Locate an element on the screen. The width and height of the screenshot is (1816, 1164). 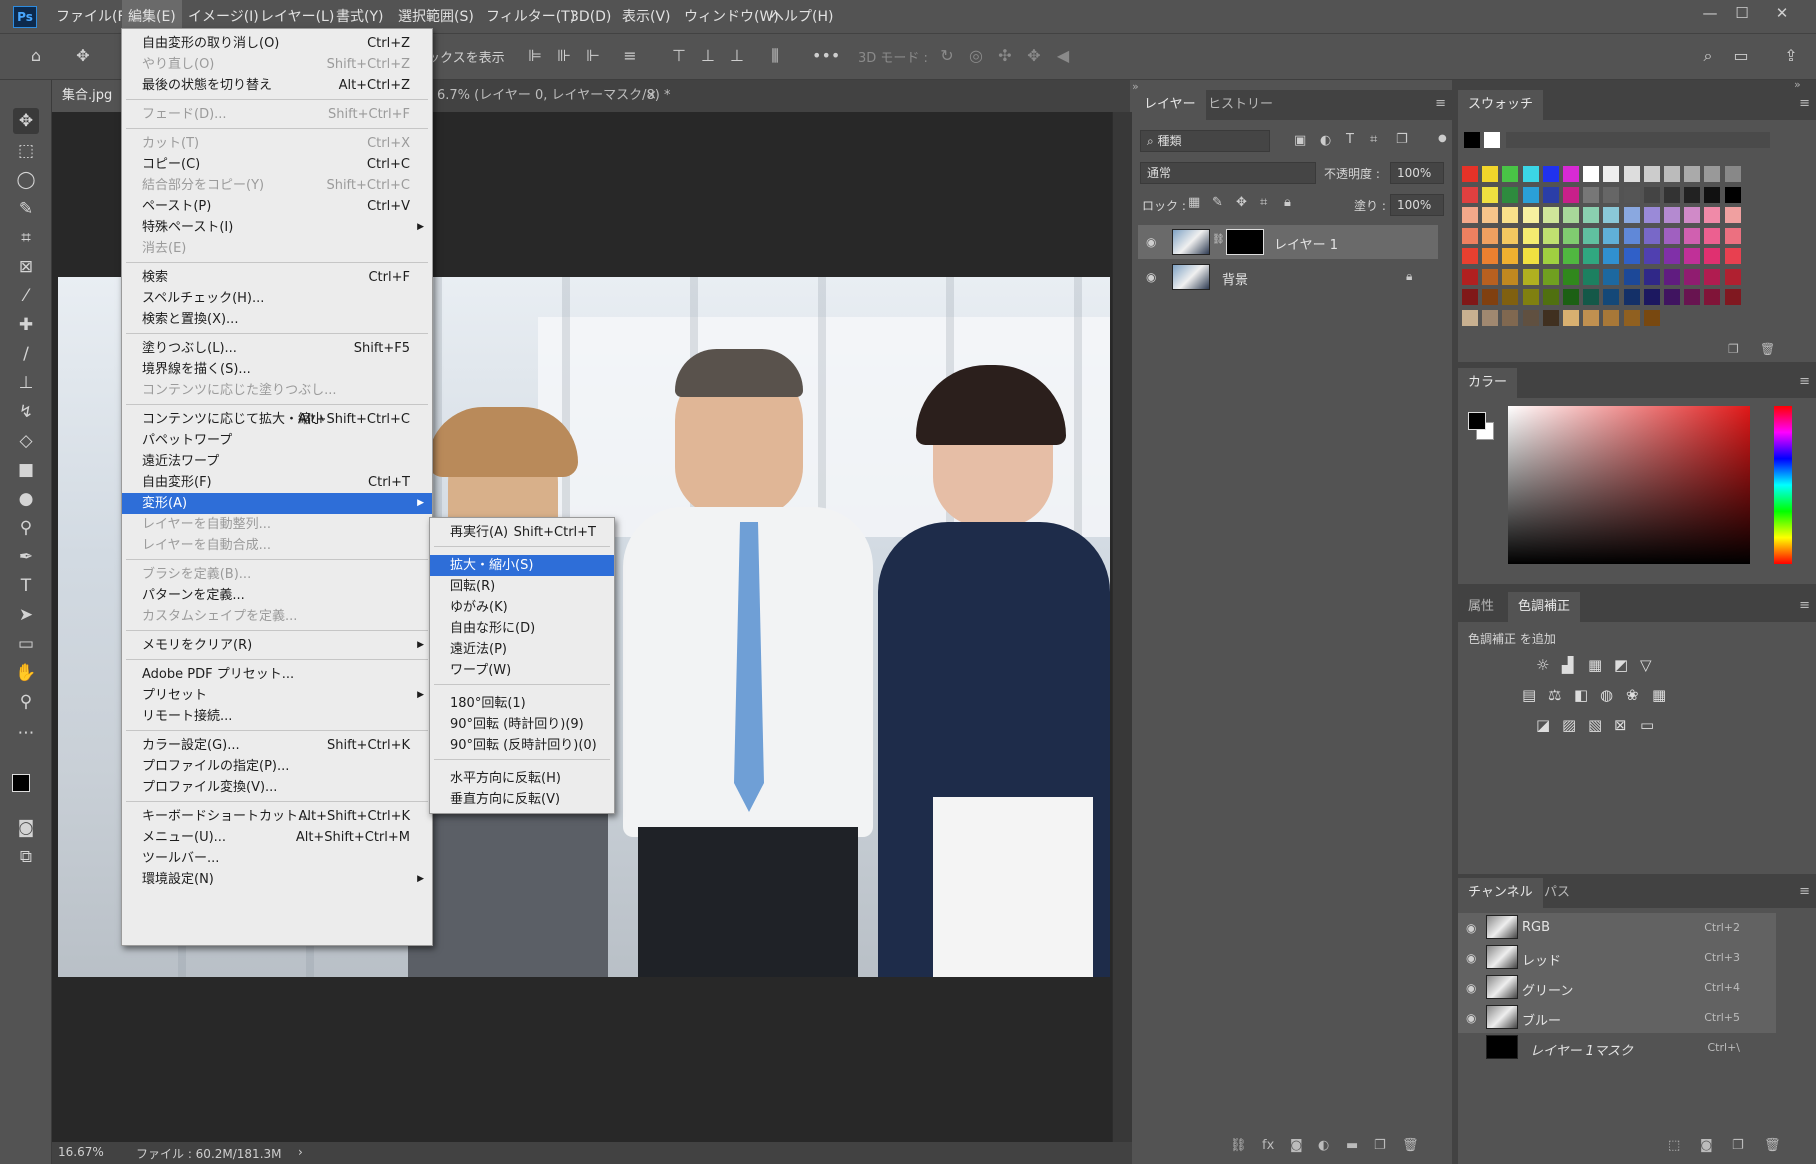
filter-adjustment-icon: ◐ is located at coordinates (1325, 140).